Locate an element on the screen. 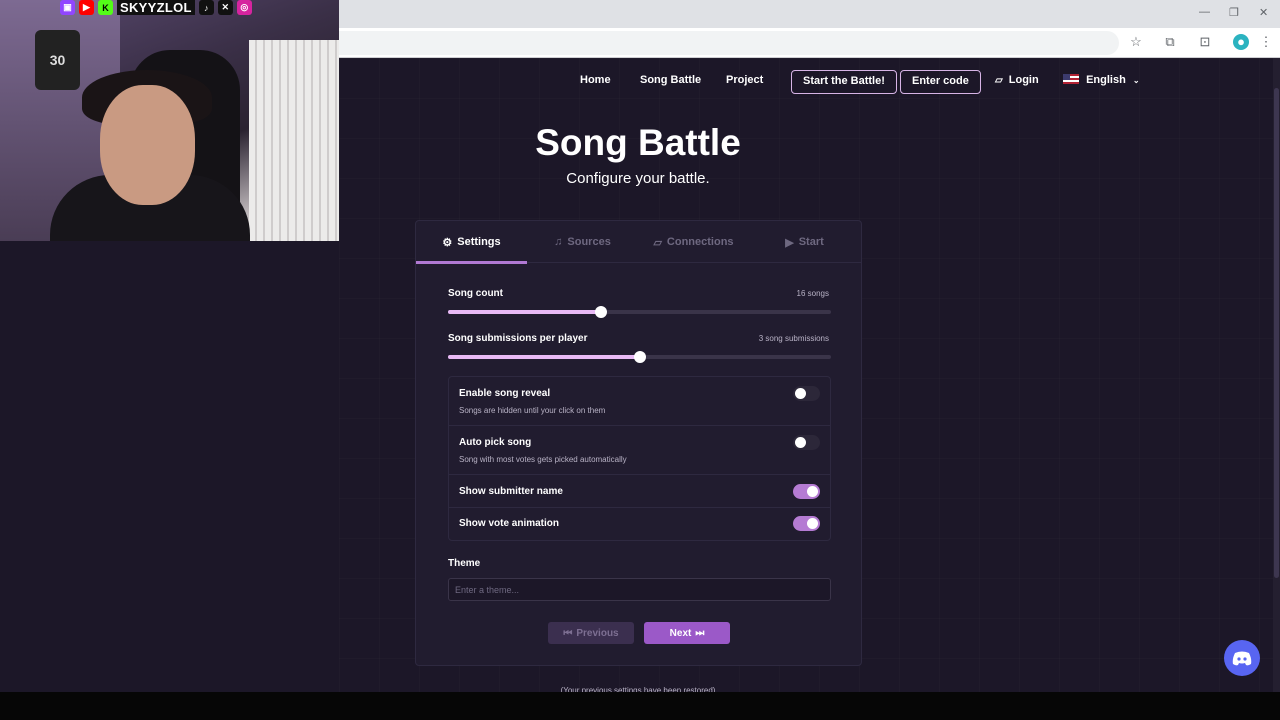 The height and width of the screenshot is (720, 1280). minimize-icon: — is located at coordinates (1204, 12).